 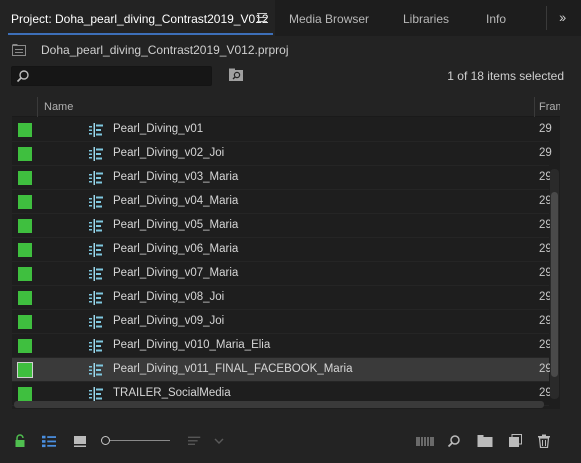 What do you see at coordinates (25, 107) in the screenshot?
I see `label-column-header` at bounding box center [25, 107].